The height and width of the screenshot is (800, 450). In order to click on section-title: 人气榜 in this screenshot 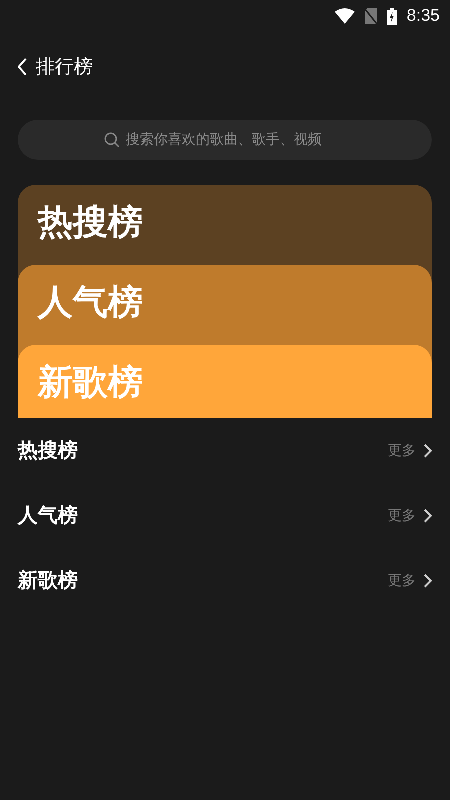, I will do `click(48, 515)`.